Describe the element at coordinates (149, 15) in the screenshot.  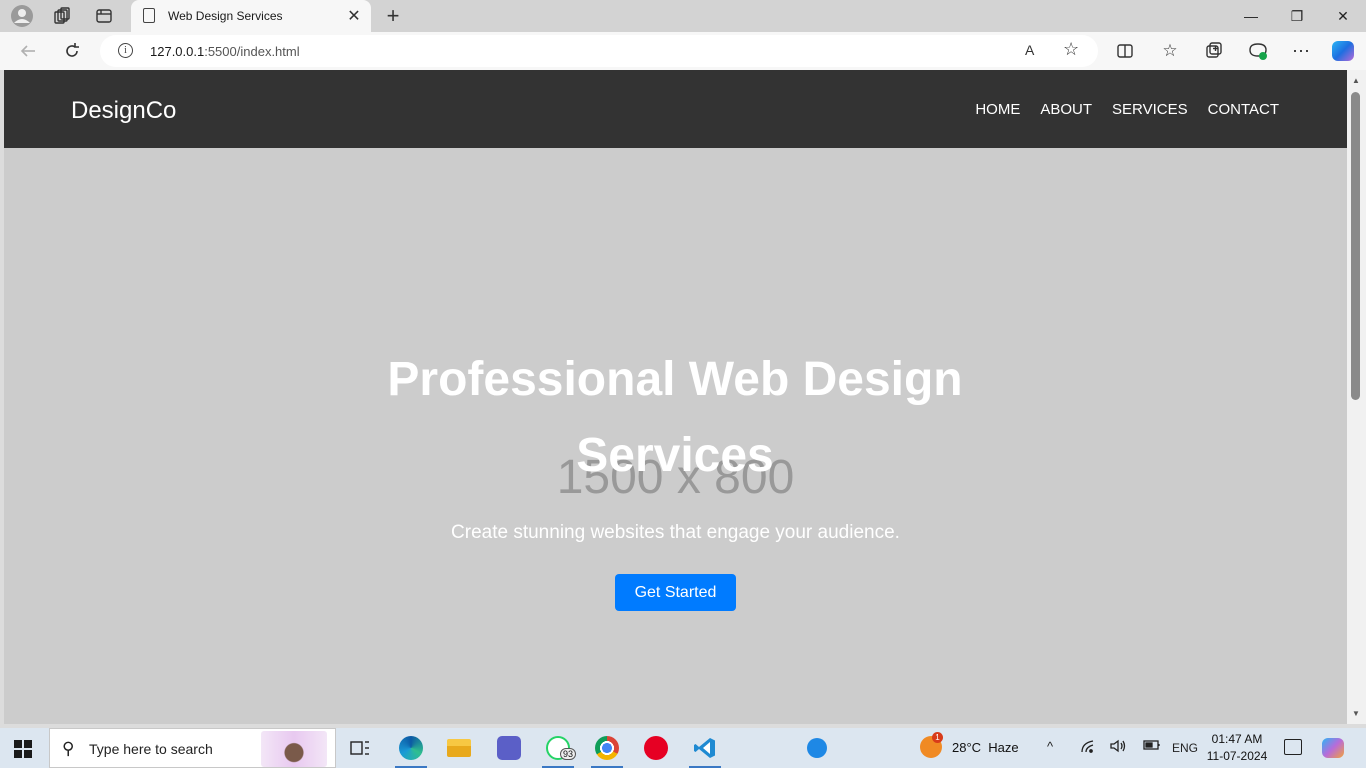
I see `page-icon` at that location.